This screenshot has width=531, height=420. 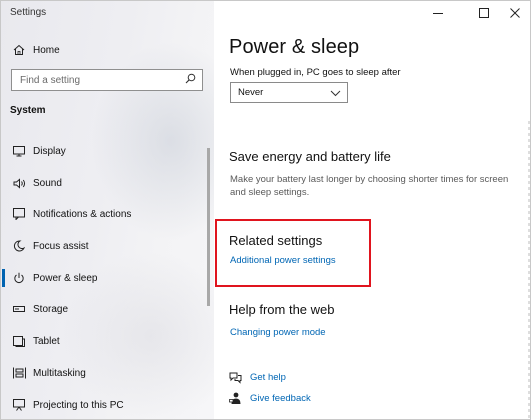 What do you see at coordinates (19, 405) in the screenshot?
I see `projector-icon` at bounding box center [19, 405].